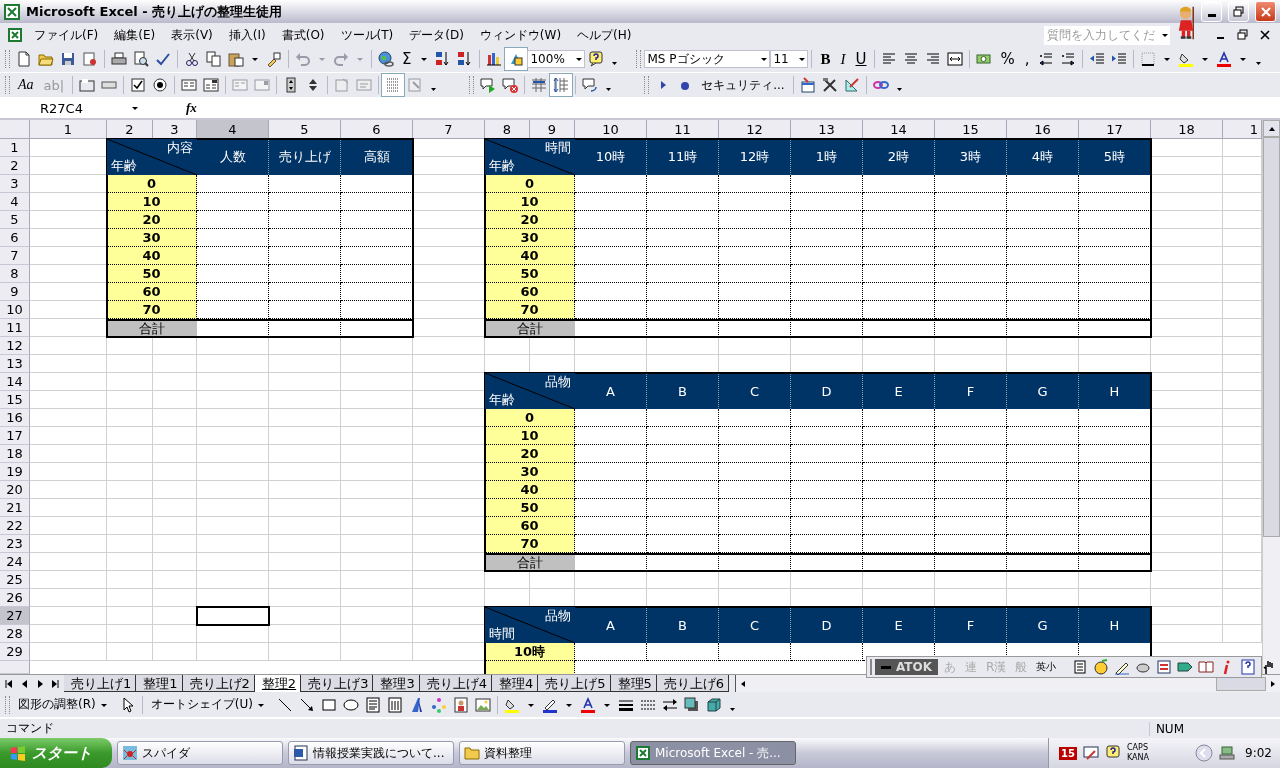 The height and width of the screenshot is (768, 1280). Describe the element at coordinates (191, 108) in the screenshot. I see `function-button: fx` at that location.